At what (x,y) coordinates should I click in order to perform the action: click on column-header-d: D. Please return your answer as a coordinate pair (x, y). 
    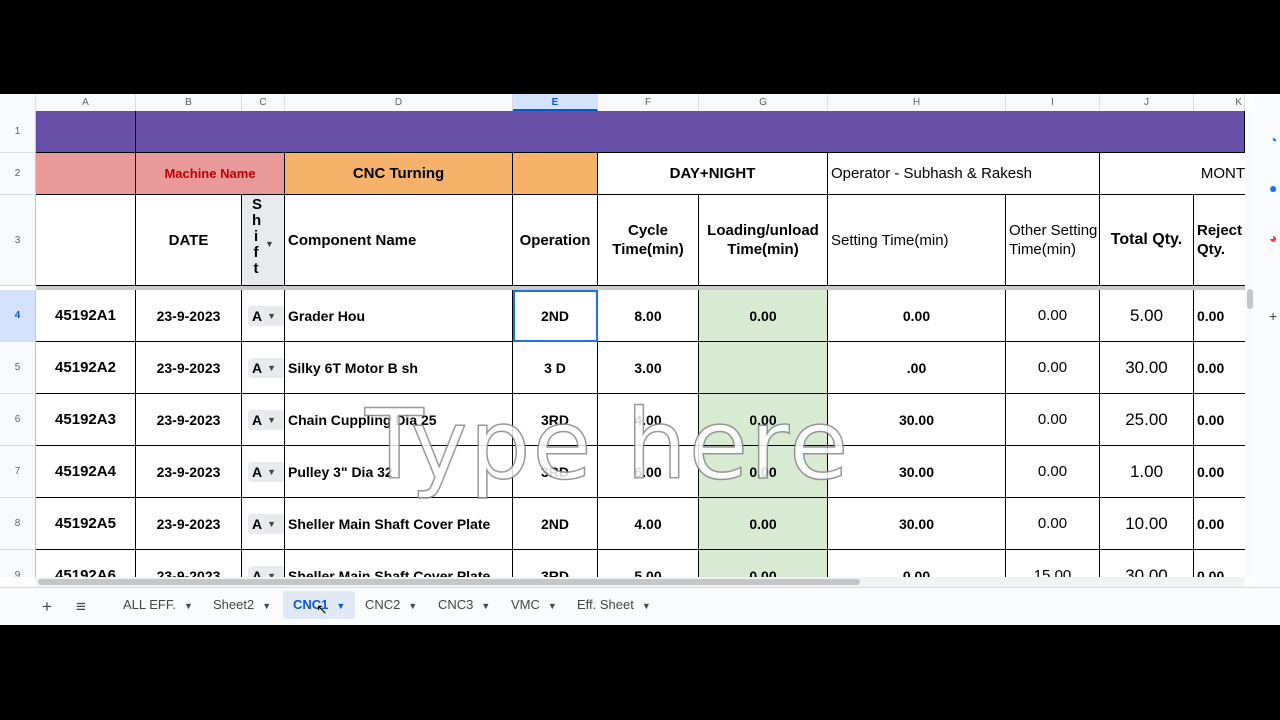
    Looking at the image, I should click on (399, 102).